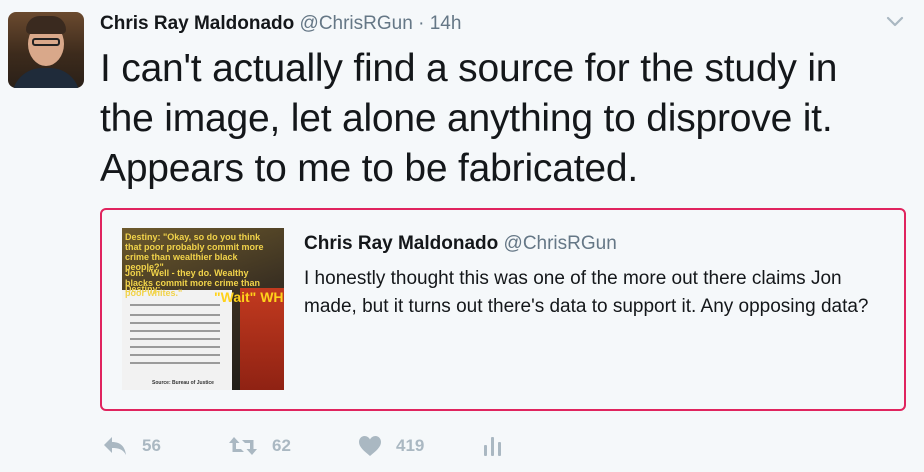 Image resolution: width=924 pixels, height=472 pixels. Describe the element at coordinates (46, 42) in the screenshot. I see `avatar-glasses` at that location.